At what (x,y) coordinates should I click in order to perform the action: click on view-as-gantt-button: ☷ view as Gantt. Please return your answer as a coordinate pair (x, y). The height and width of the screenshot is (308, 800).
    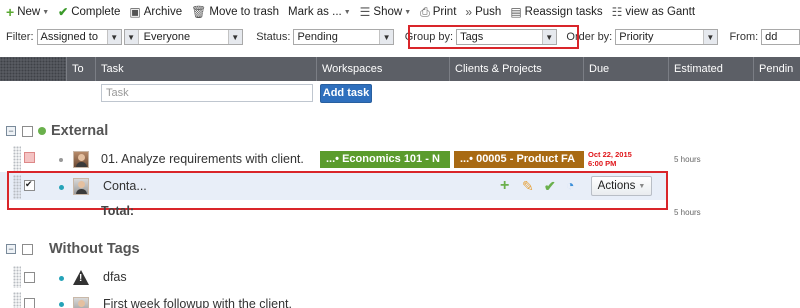
    Looking at the image, I should click on (653, 12).